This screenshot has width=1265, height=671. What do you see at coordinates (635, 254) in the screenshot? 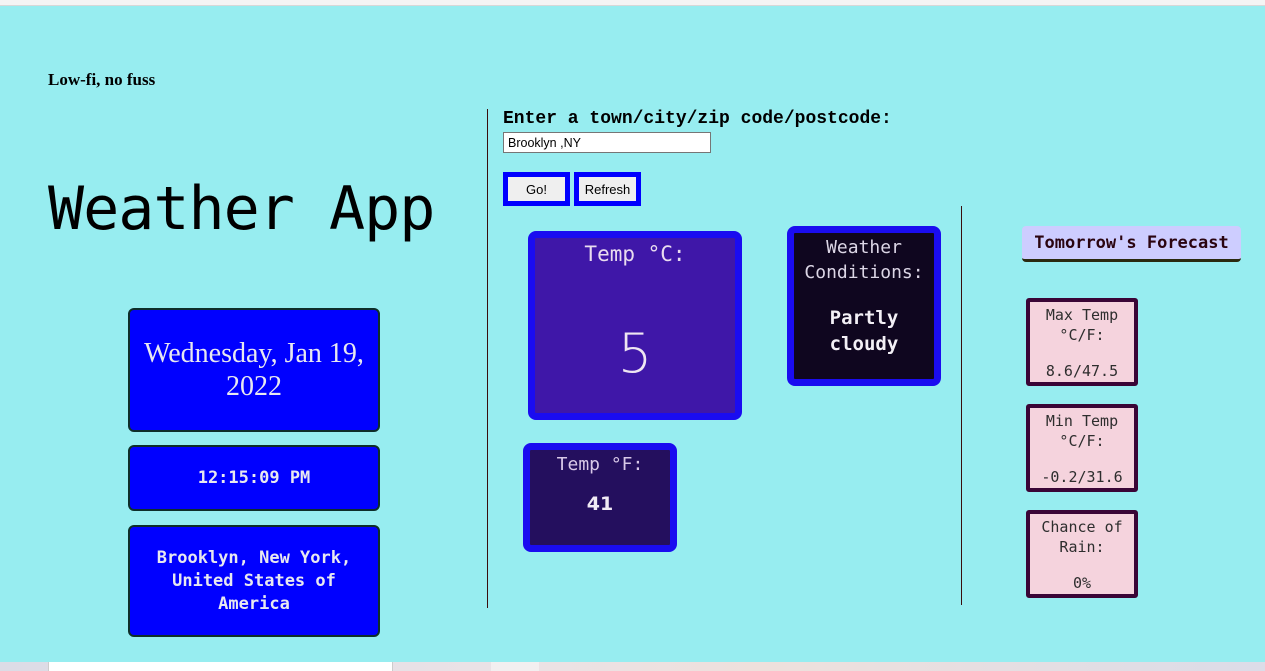
I see `temp-celsius-label: Temp °C:` at bounding box center [635, 254].